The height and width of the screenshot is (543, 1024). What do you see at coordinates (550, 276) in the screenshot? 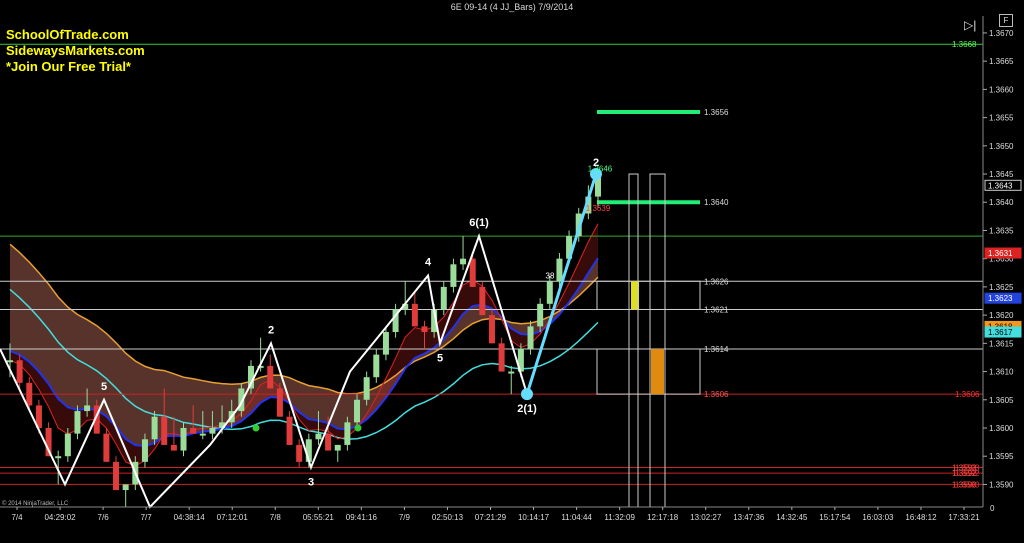
I see `annotation-text: 38` at bounding box center [550, 276].